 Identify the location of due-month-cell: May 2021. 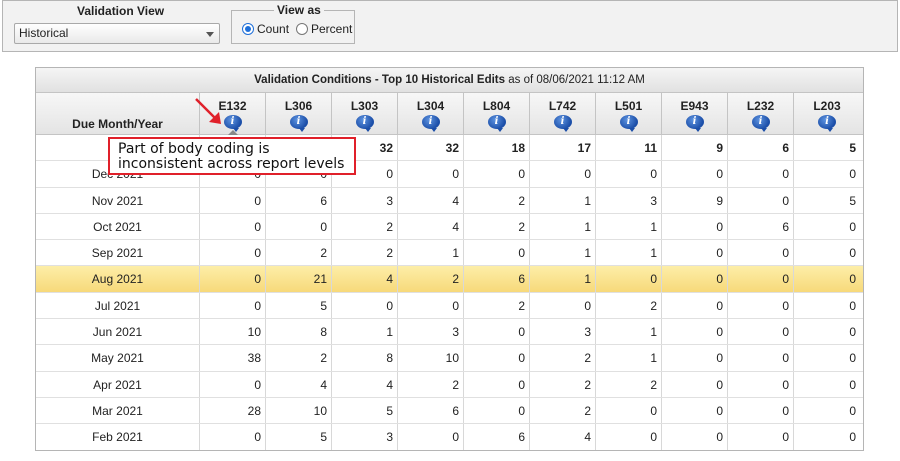
(118, 358).